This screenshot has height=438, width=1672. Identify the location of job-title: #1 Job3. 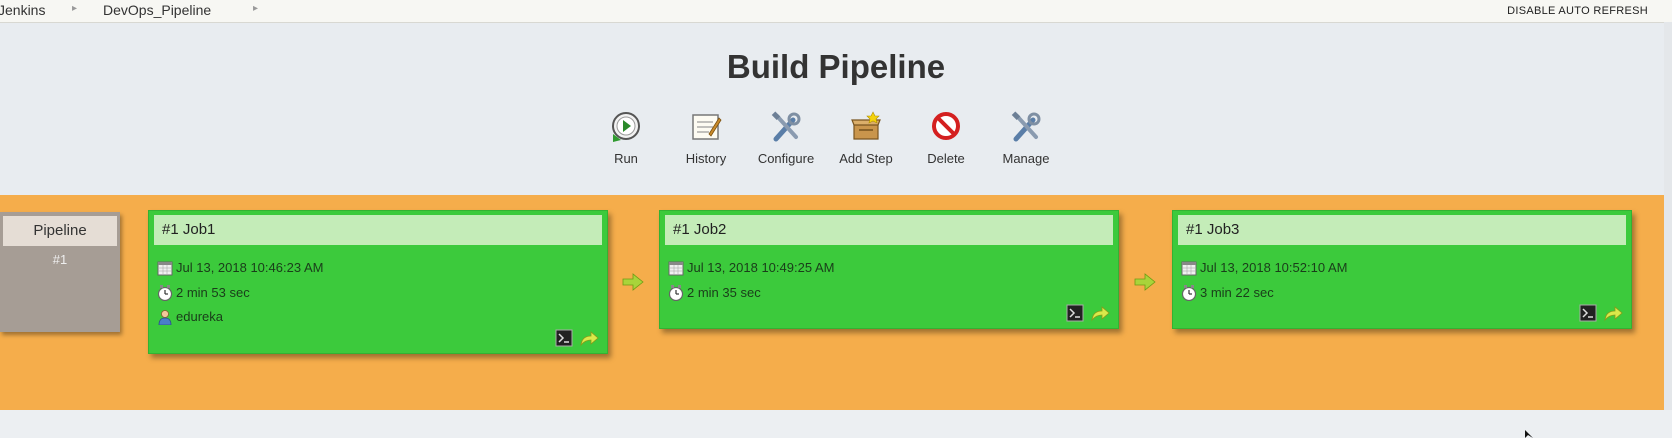
(1402, 230).